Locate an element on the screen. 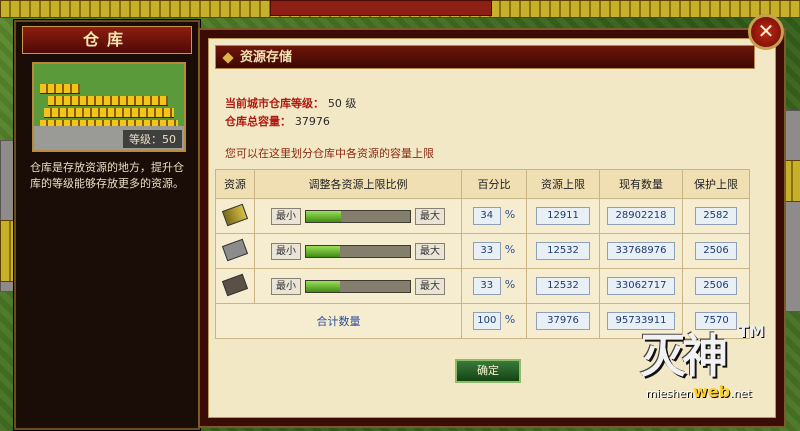 The width and height of the screenshot is (800, 431). col-resource: 资源 is located at coordinates (235, 184).